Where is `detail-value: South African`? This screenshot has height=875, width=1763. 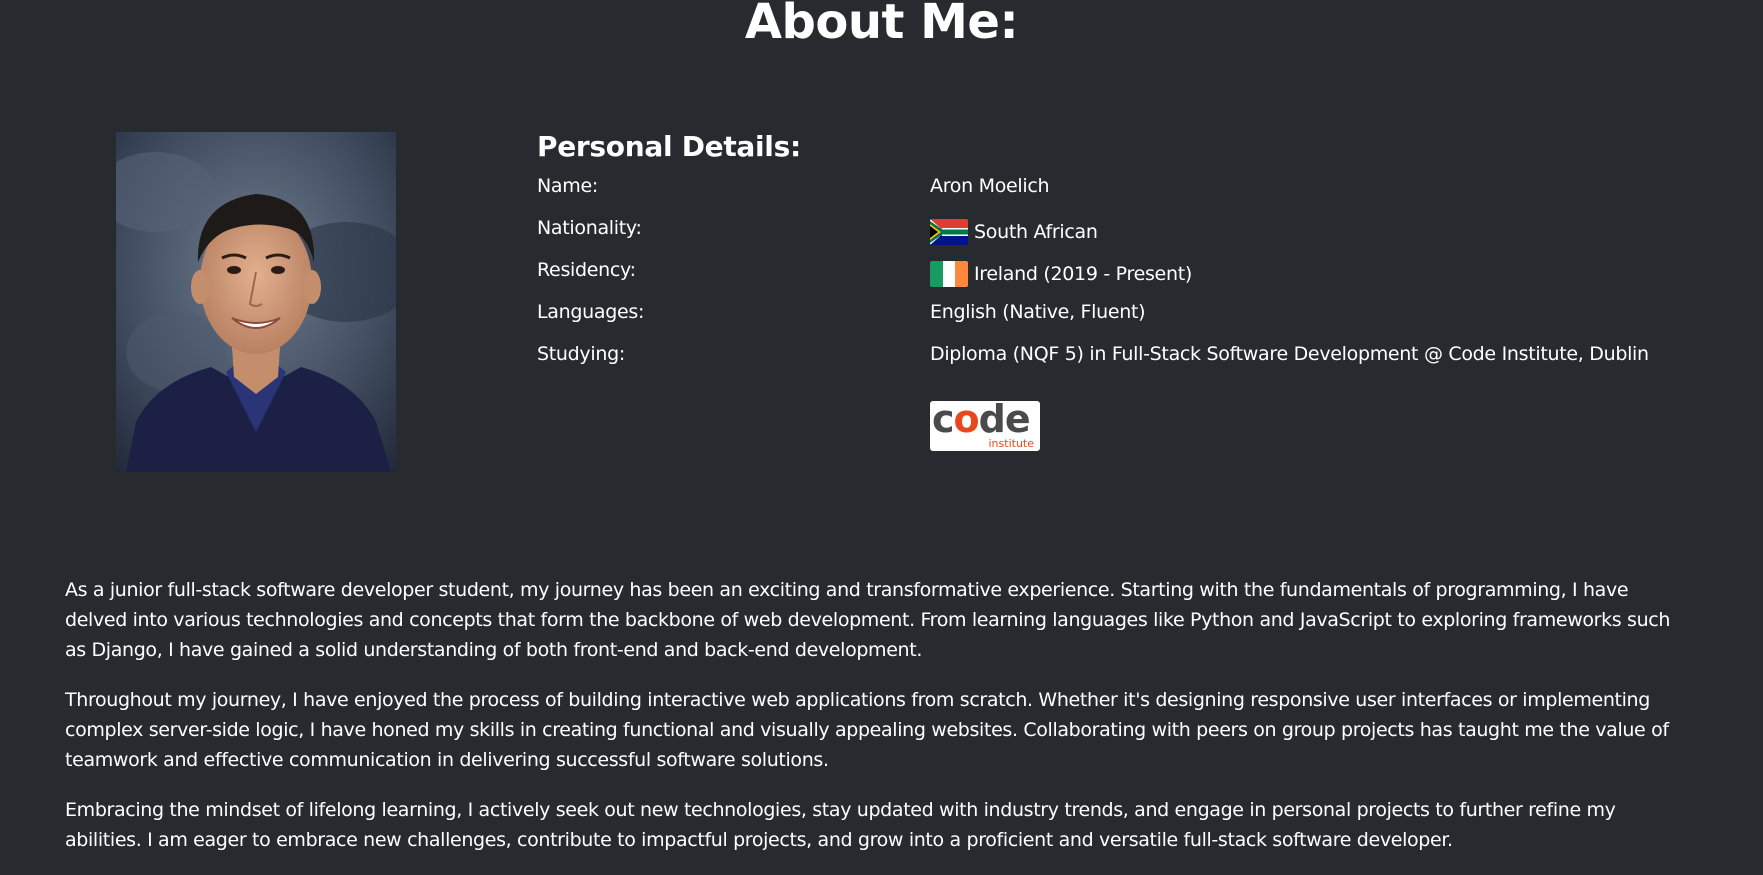
detail-value: South African is located at coordinates (1014, 232).